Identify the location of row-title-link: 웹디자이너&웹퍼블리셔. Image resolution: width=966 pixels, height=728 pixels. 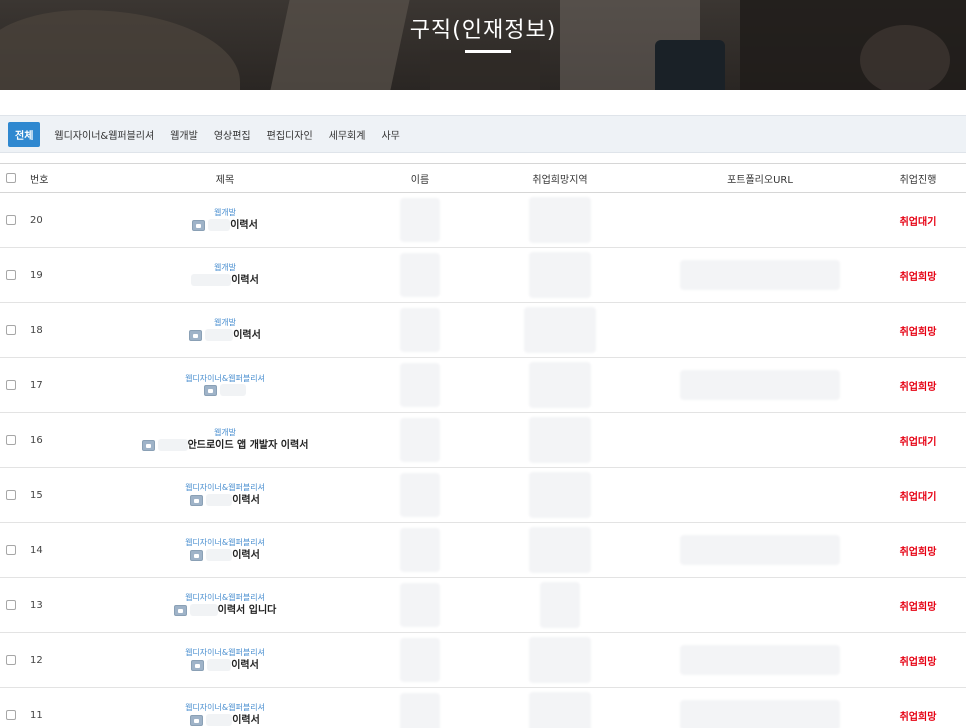
(225, 385).